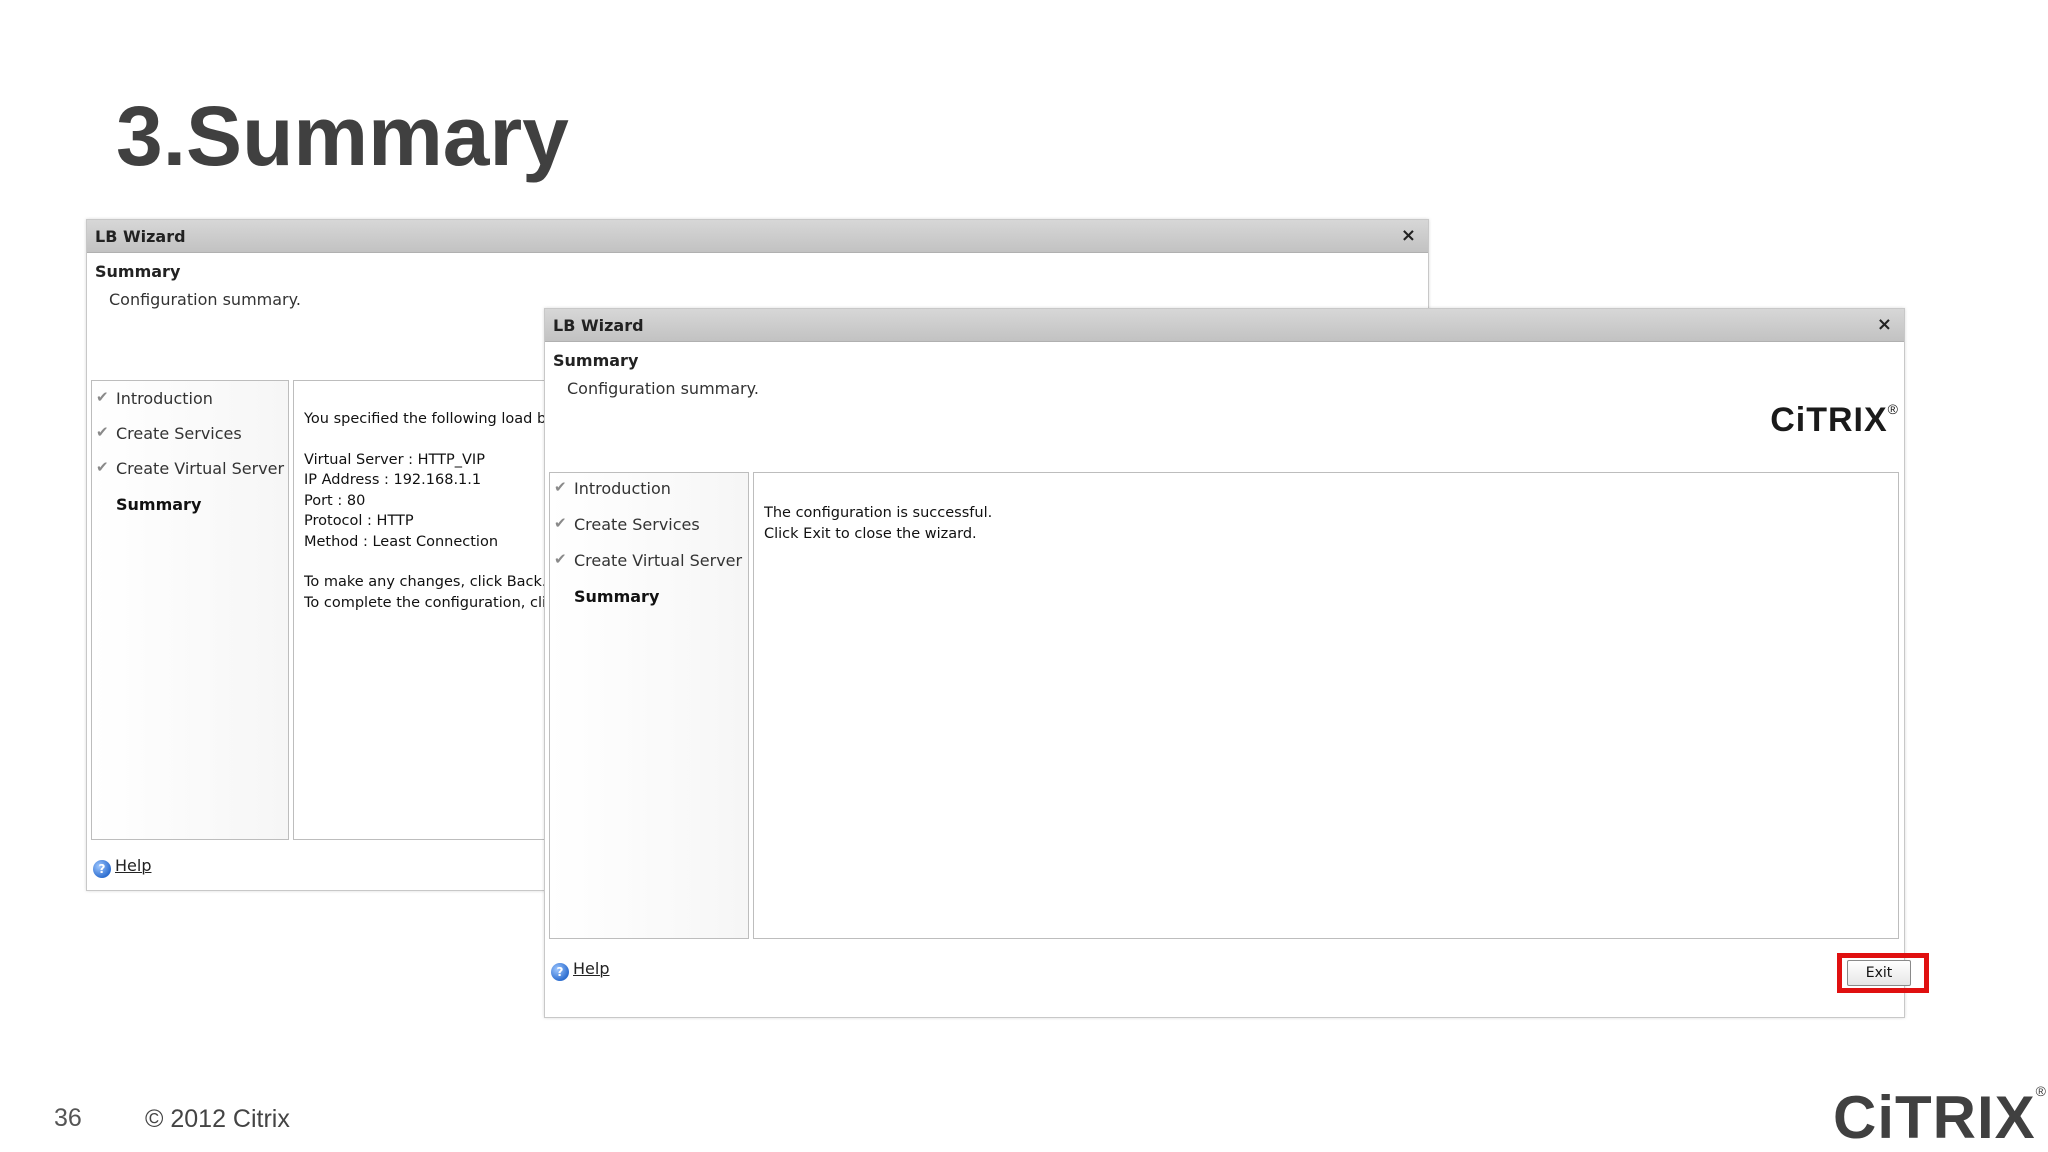 This screenshot has width=2048, height=1152. What do you see at coordinates (870, 533) in the screenshot?
I see `result-exit-hint: Click Exit to close the wizard.` at bounding box center [870, 533].